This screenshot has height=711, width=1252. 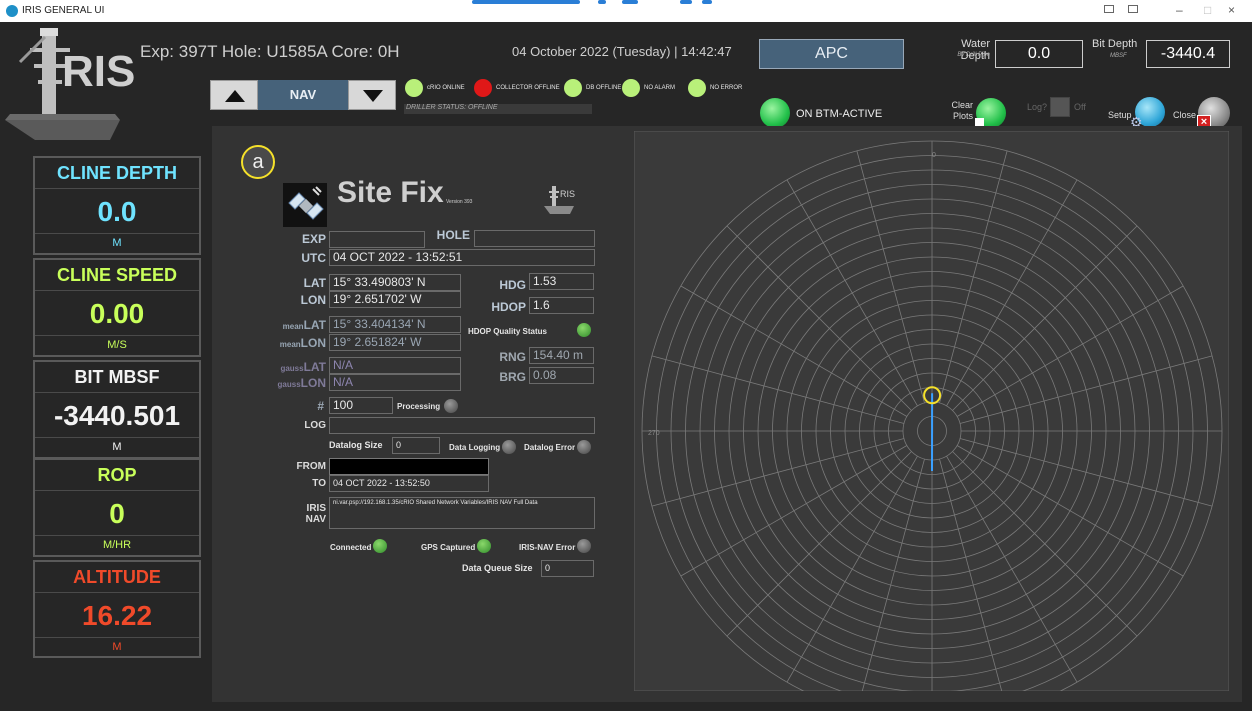 What do you see at coordinates (654, 433) in the screenshot?
I see `polar-label-left: 270` at bounding box center [654, 433].